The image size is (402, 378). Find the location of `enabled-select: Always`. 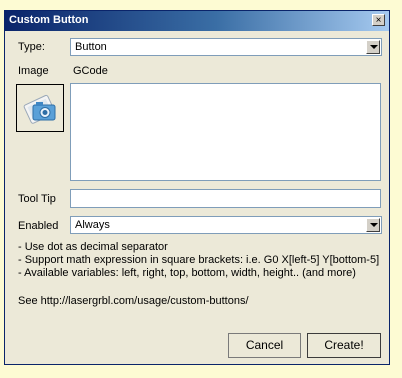

enabled-select: Always is located at coordinates (226, 225).